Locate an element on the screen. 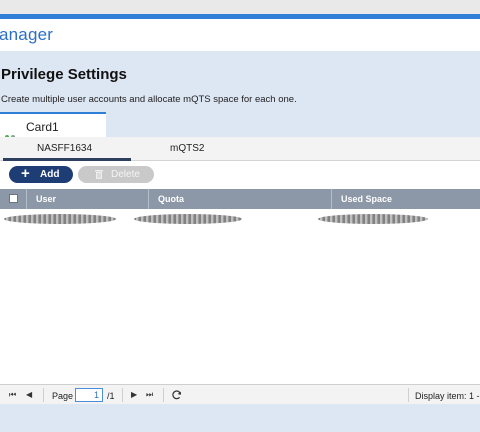 This screenshot has height=432, width=480. select-all-checkbox is located at coordinates (13, 198).